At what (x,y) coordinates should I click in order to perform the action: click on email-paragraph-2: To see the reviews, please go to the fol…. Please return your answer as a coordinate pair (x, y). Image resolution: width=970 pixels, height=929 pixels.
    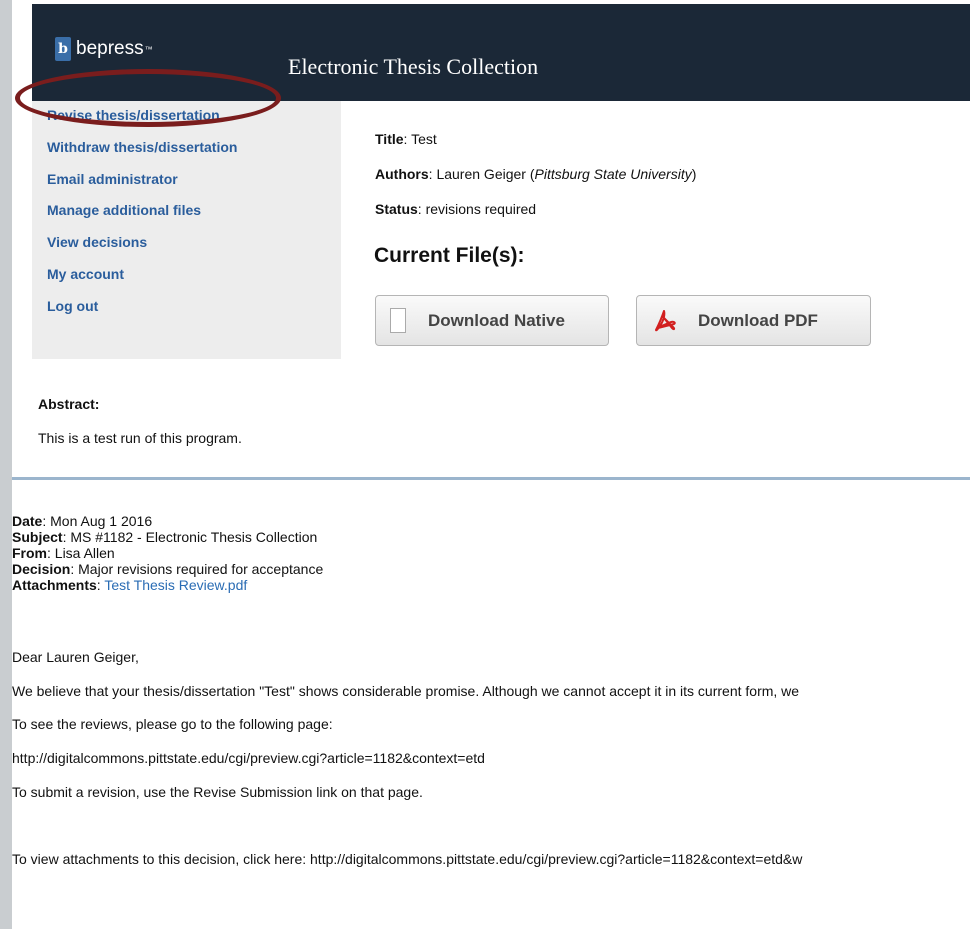
    Looking at the image, I should click on (172, 724).